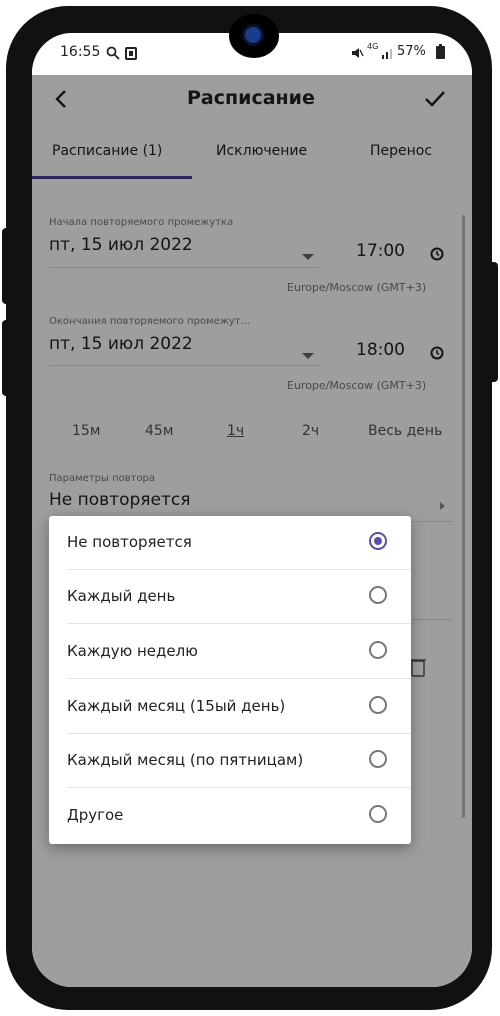  Describe the element at coordinates (80, 52) in the screenshot. I see `status-time: 16:55` at that location.